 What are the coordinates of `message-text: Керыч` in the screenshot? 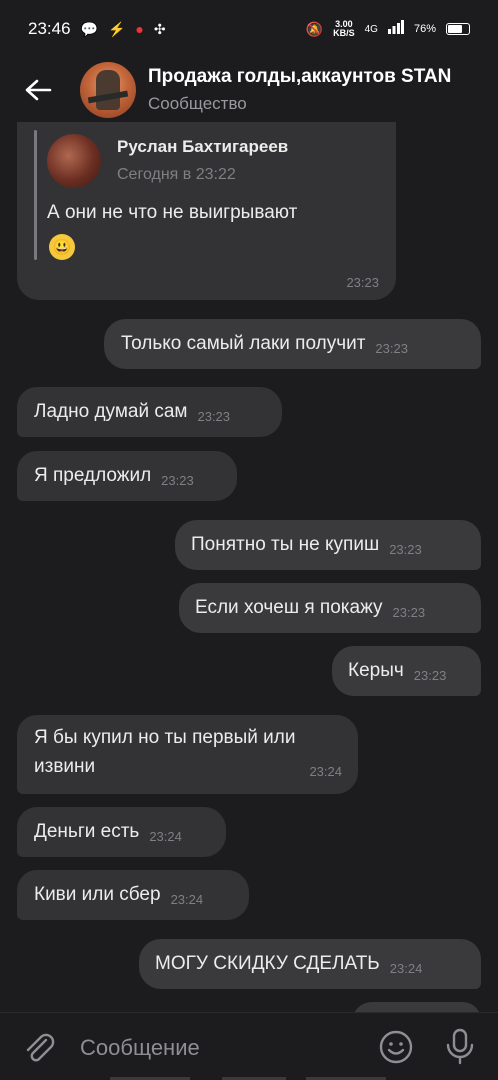 It's located at (376, 670).